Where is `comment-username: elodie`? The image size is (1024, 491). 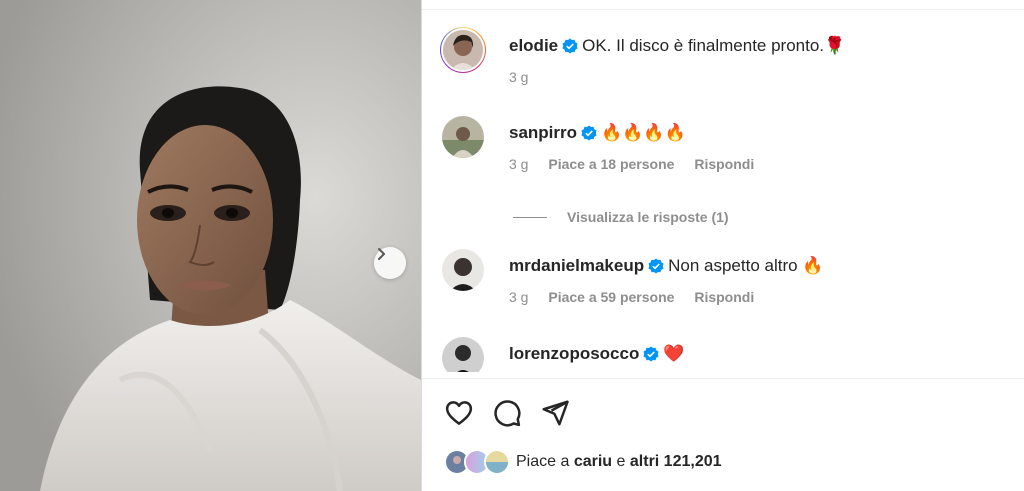 comment-username: elodie is located at coordinates (533, 45).